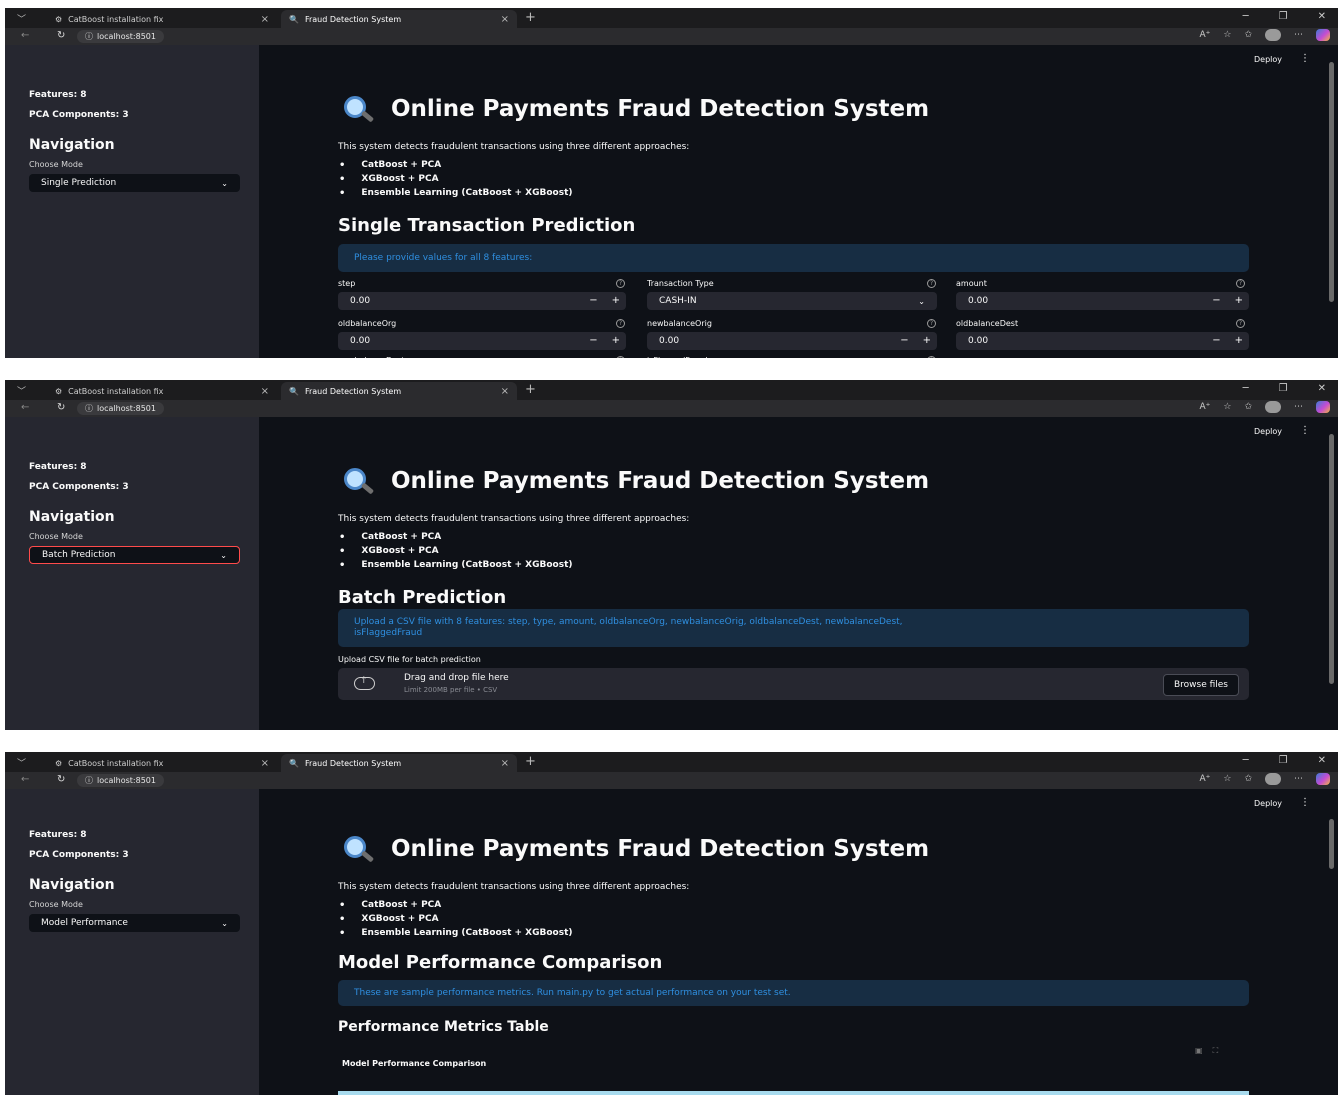 Image resolution: width=1338 pixels, height=1095 pixels. What do you see at coordinates (792, 301) in the screenshot?
I see `transaction-type-select: CASH-IN ⌄` at bounding box center [792, 301].